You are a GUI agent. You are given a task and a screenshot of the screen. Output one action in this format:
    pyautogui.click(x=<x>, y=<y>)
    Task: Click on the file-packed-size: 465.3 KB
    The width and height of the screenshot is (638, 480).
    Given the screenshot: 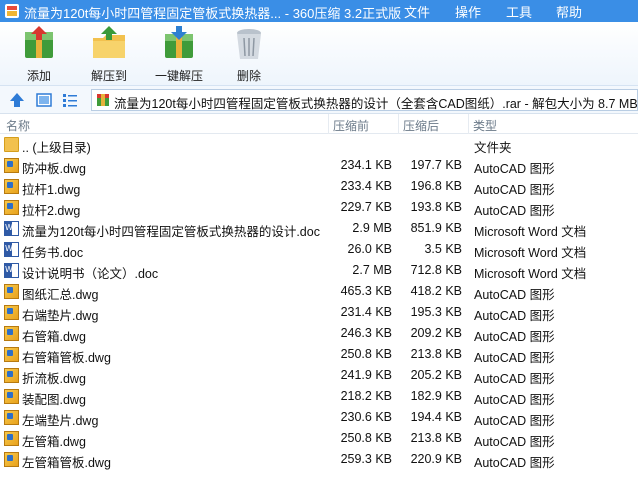 What is the action you would take?
    pyautogui.click(x=366, y=291)
    